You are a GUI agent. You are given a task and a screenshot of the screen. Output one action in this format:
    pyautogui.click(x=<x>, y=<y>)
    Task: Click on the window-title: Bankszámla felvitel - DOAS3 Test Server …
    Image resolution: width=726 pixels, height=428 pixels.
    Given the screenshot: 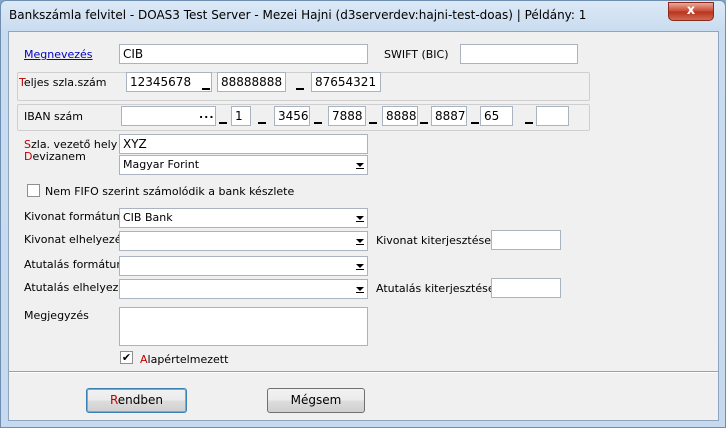 What is the action you would take?
    pyautogui.click(x=298, y=15)
    